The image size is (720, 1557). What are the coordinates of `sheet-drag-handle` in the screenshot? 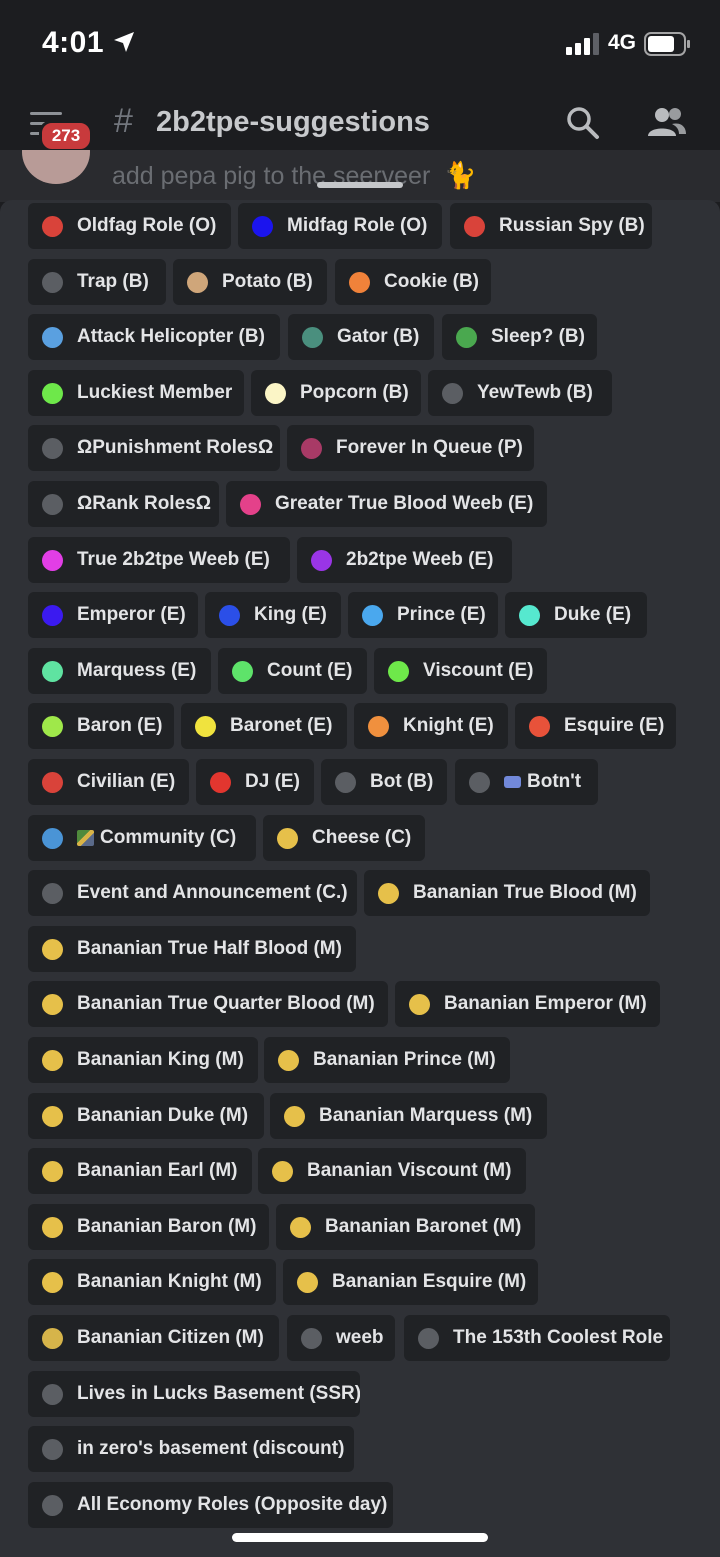 It's located at (360, 185).